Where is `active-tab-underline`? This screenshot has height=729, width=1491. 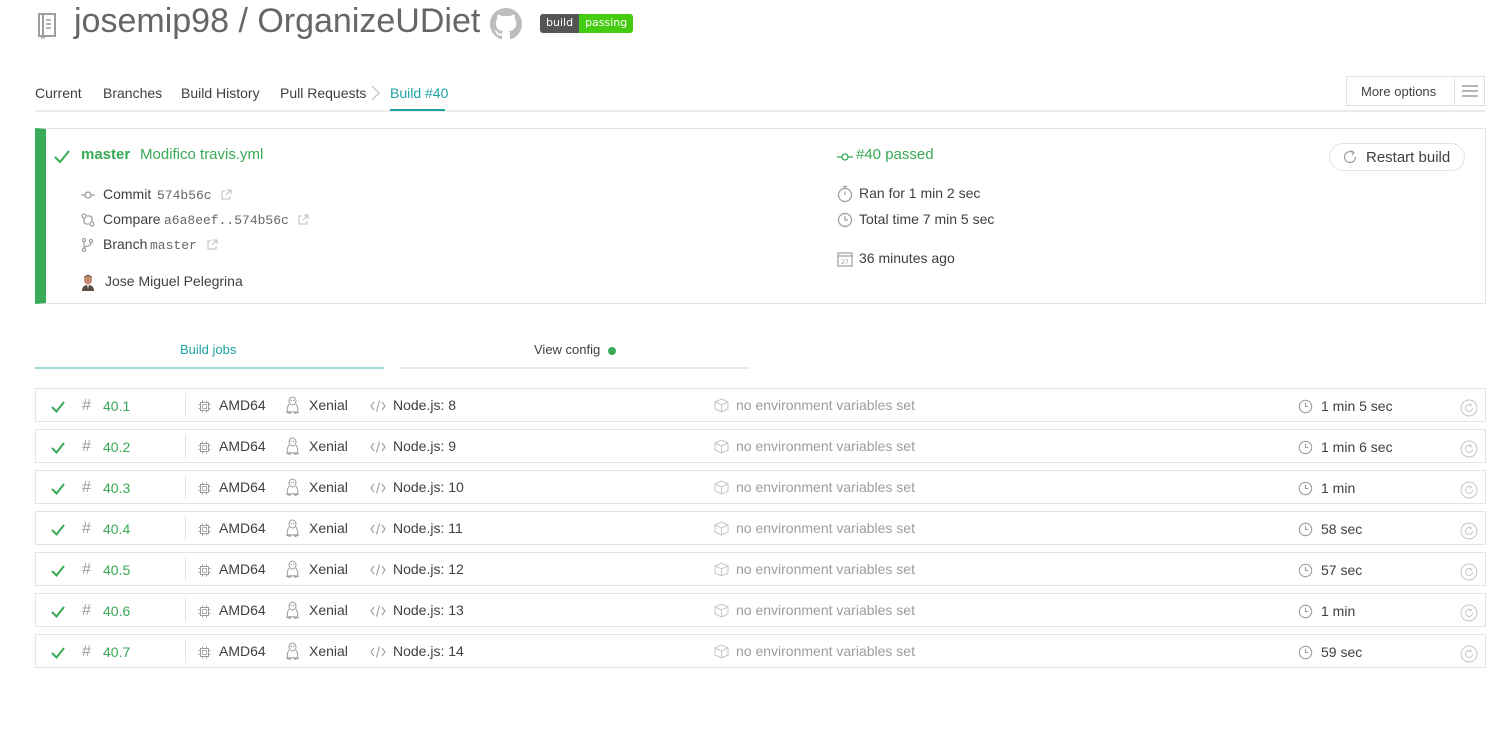 active-tab-underline is located at coordinates (417, 110).